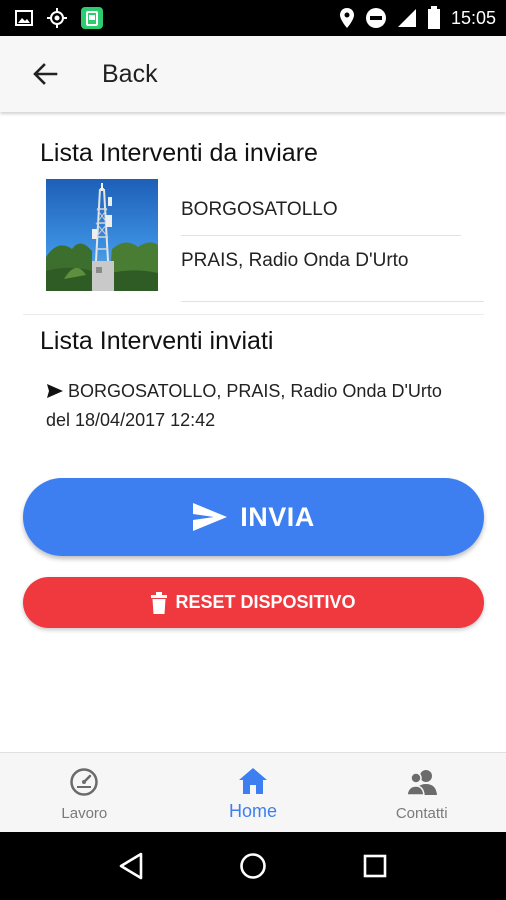 This screenshot has width=506, height=900. I want to click on system-navigation-bar, so click(253, 866).